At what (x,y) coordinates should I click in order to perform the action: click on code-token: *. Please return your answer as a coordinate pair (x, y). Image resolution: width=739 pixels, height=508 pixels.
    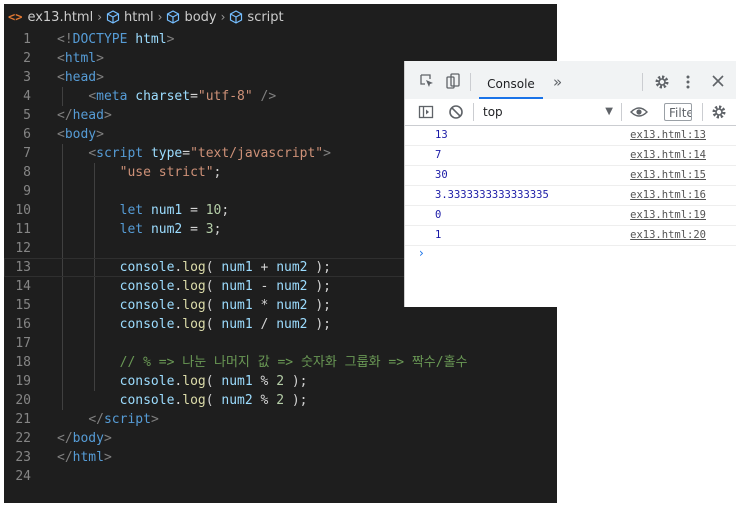
    Looking at the image, I should click on (264, 305).